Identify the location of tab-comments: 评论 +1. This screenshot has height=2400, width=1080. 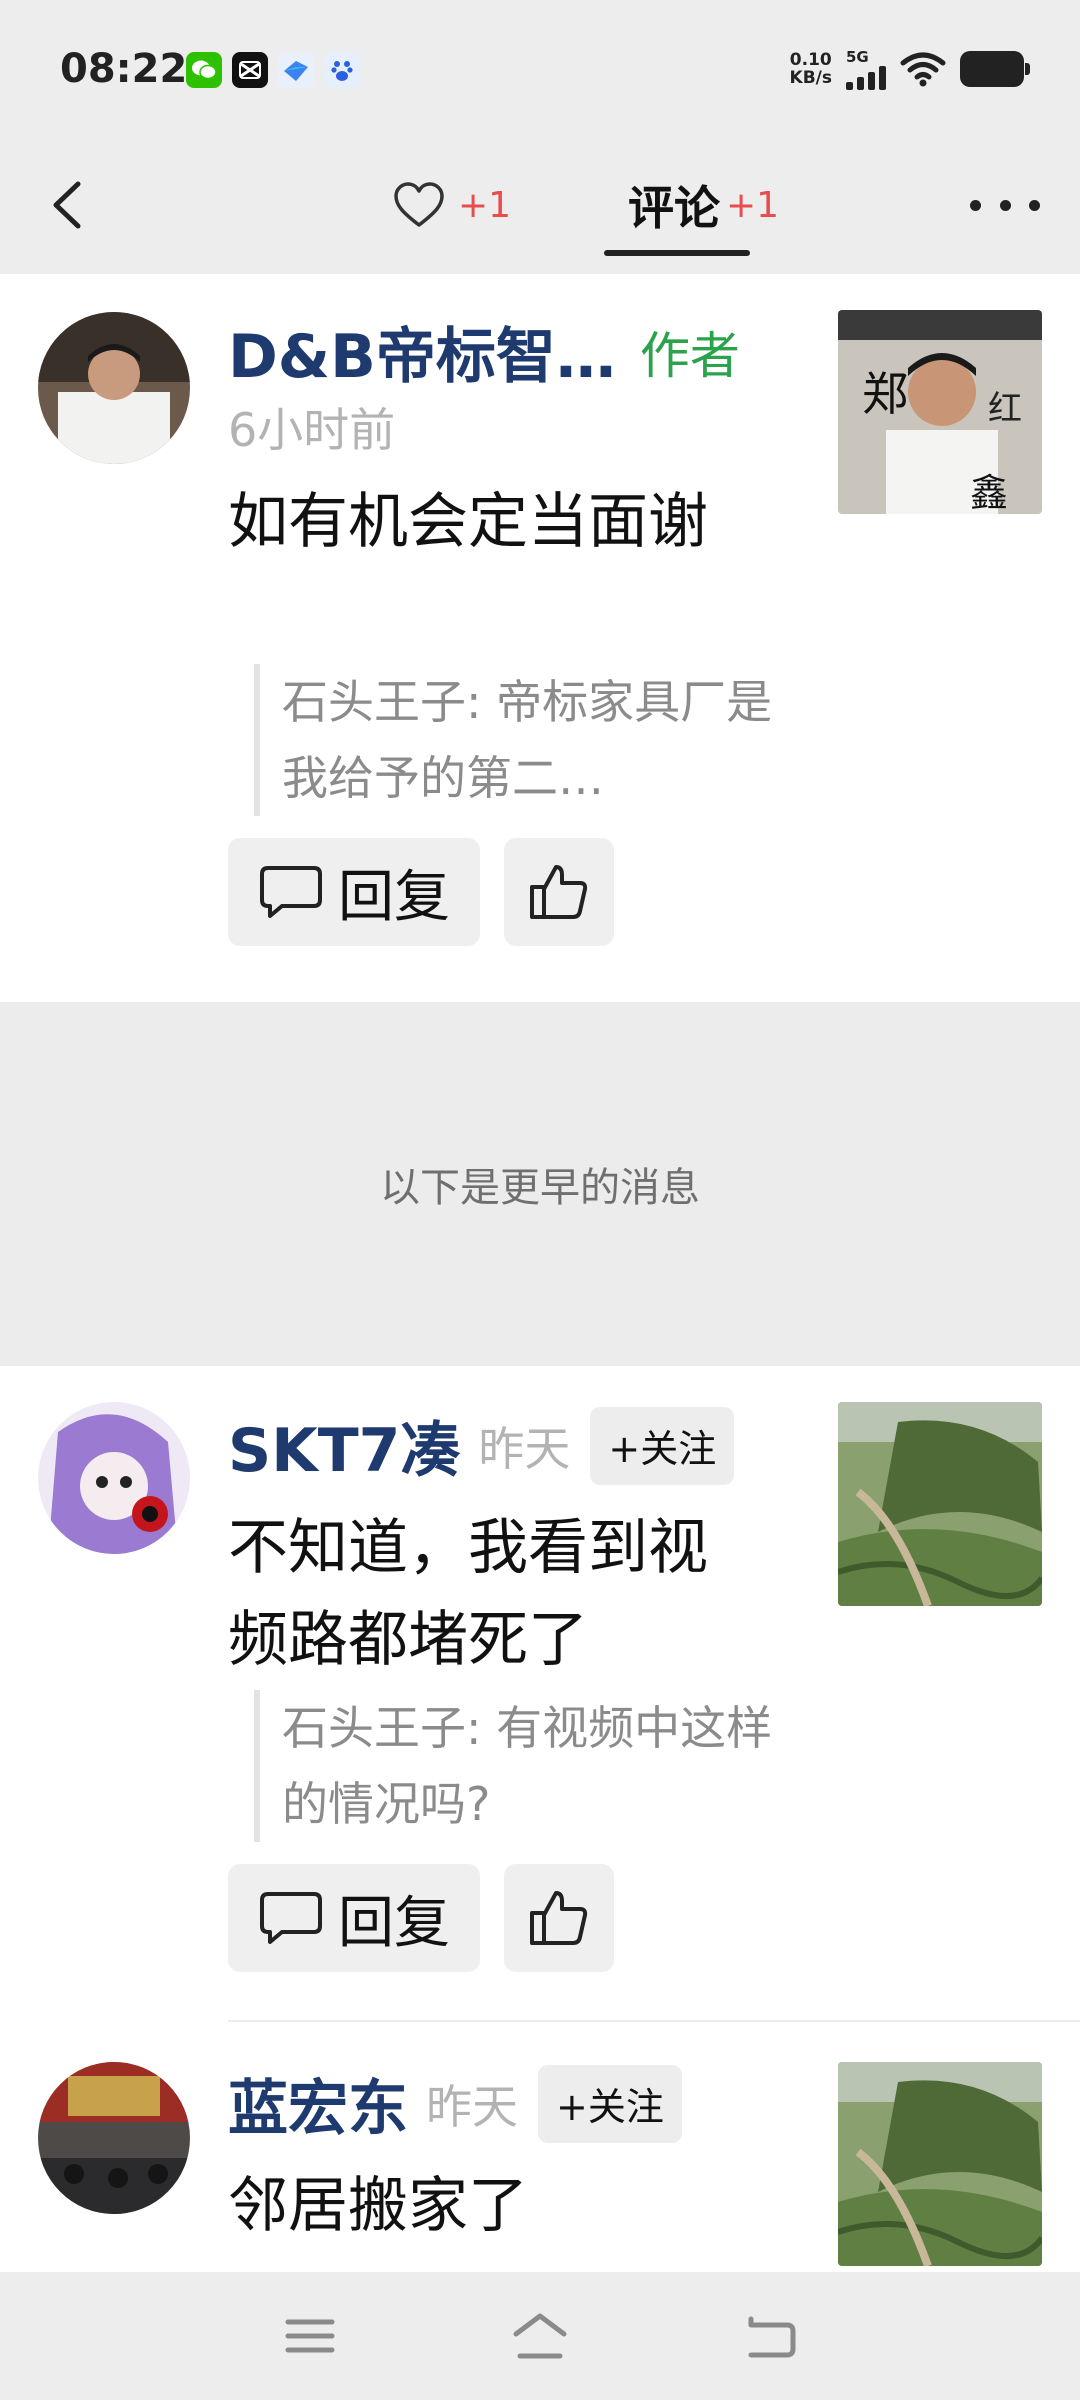
(703, 205).